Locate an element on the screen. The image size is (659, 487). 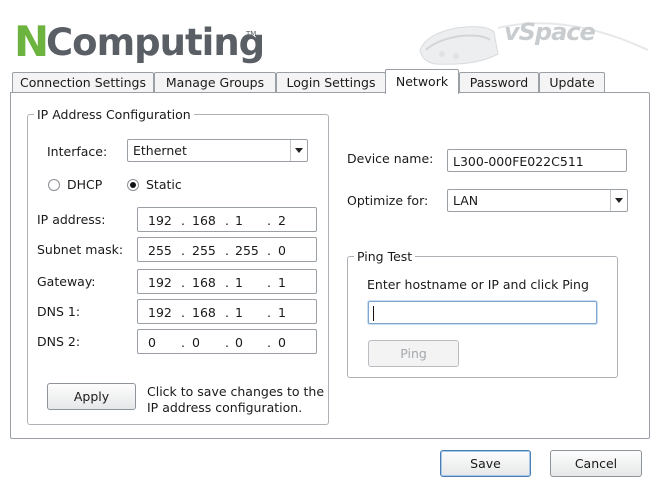
tab-label: Password is located at coordinates (499, 82).